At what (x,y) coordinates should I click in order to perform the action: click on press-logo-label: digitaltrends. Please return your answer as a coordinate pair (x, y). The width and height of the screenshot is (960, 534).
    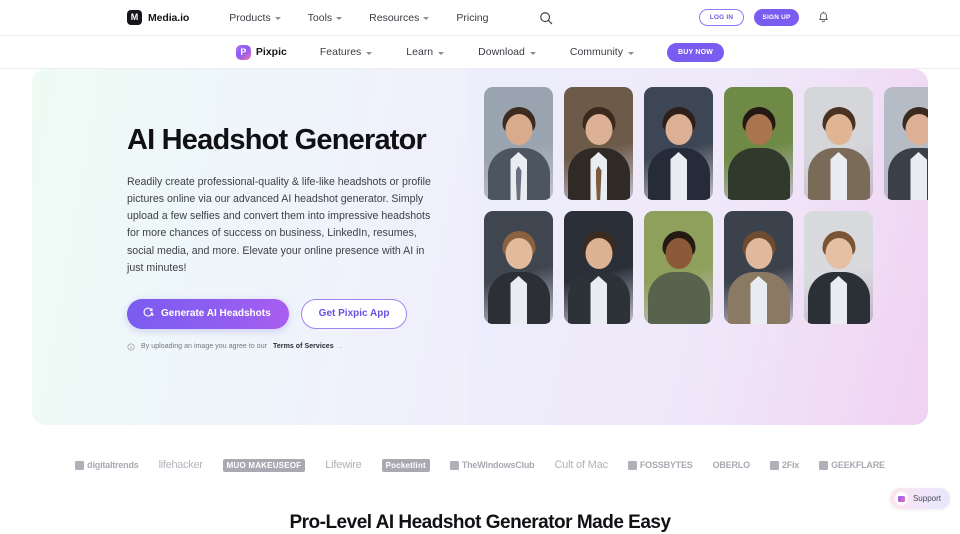
    Looking at the image, I should click on (113, 465).